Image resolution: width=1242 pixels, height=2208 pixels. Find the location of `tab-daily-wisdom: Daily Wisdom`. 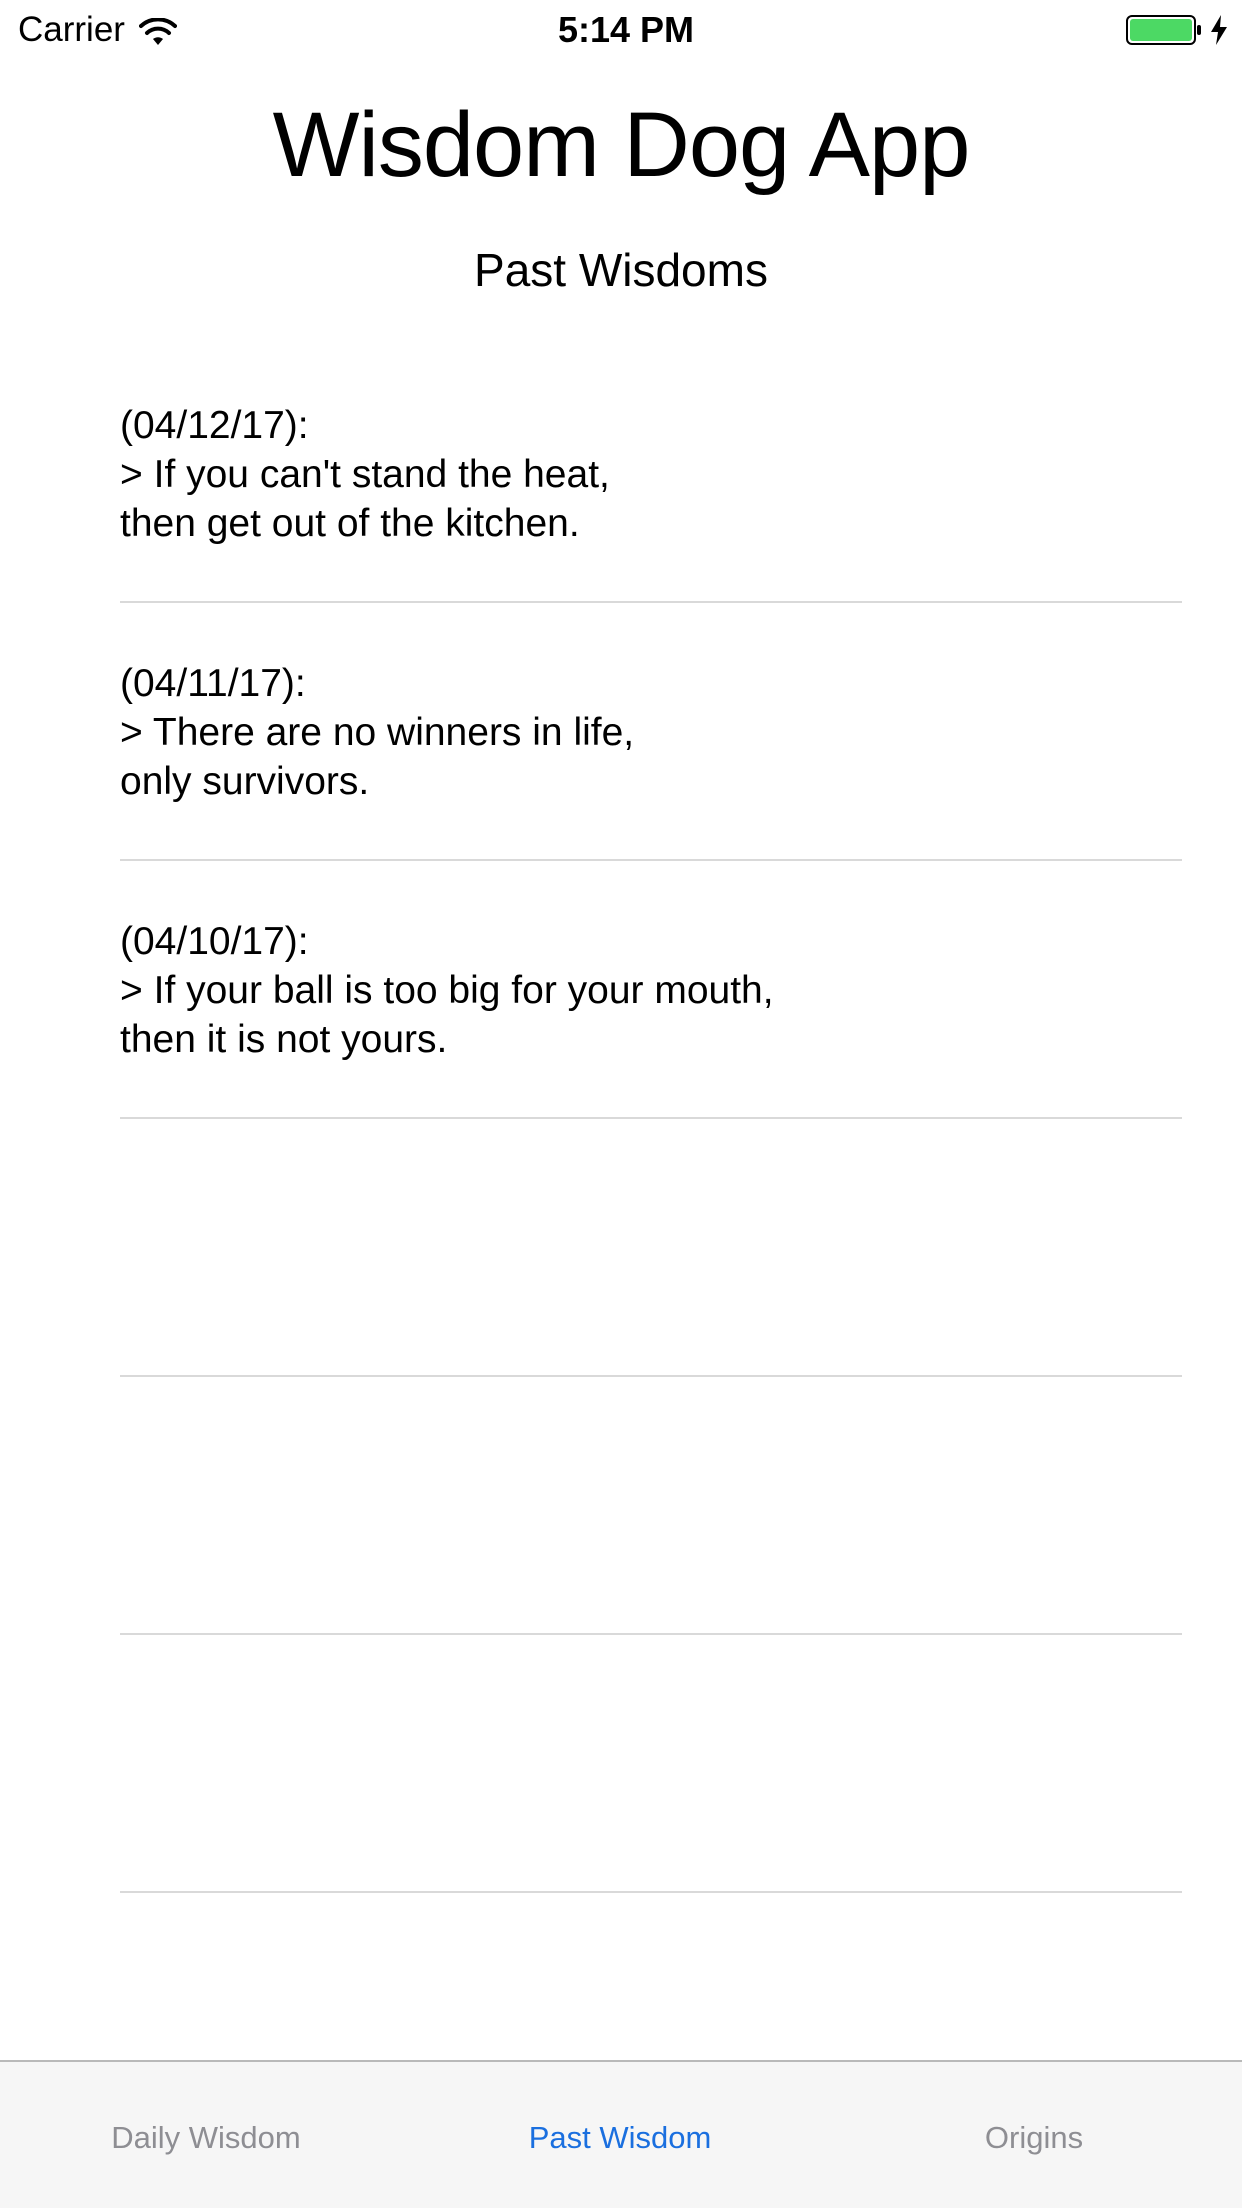

tab-daily-wisdom: Daily Wisdom is located at coordinates (206, 2138).